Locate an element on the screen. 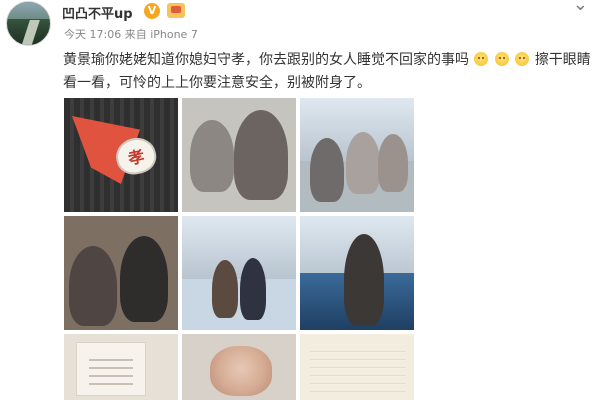 The width and height of the screenshot is (600, 400). user-name: 凹凸不平up is located at coordinates (97, 12).